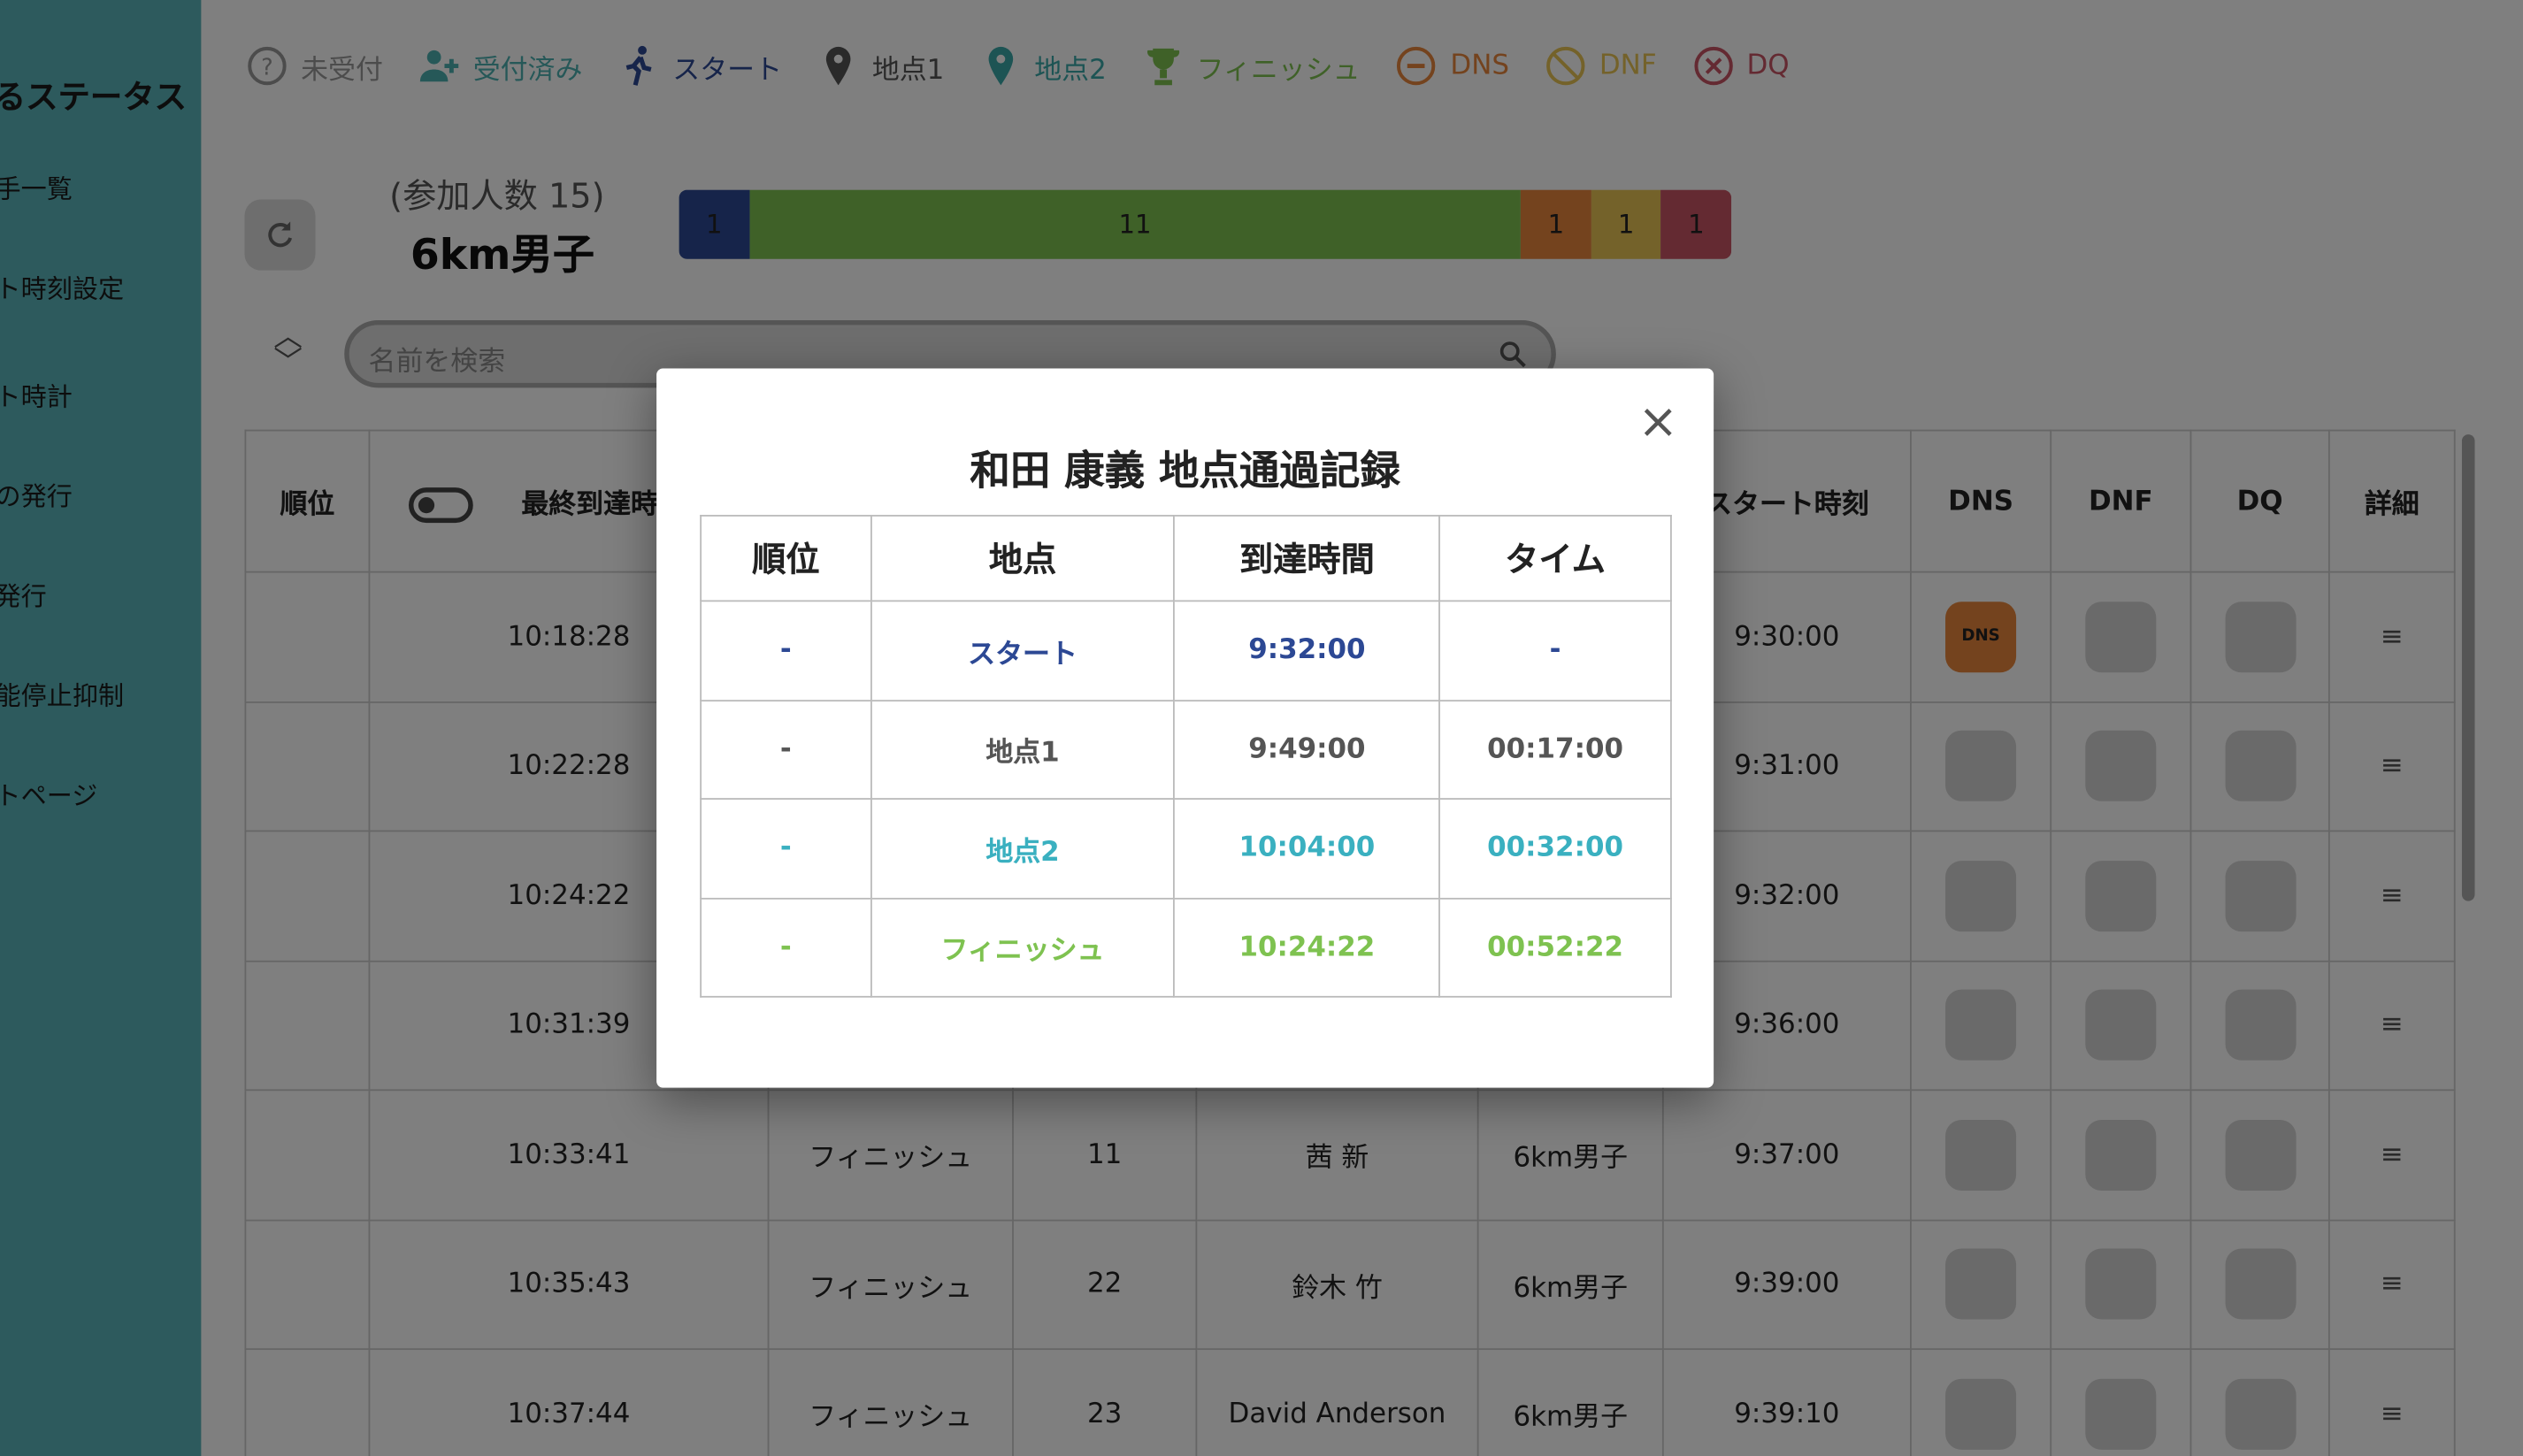 The image size is (2523, 1456). I want to click on record-row: - 地点1 9:49:00 00:17:00, so click(1186, 749).